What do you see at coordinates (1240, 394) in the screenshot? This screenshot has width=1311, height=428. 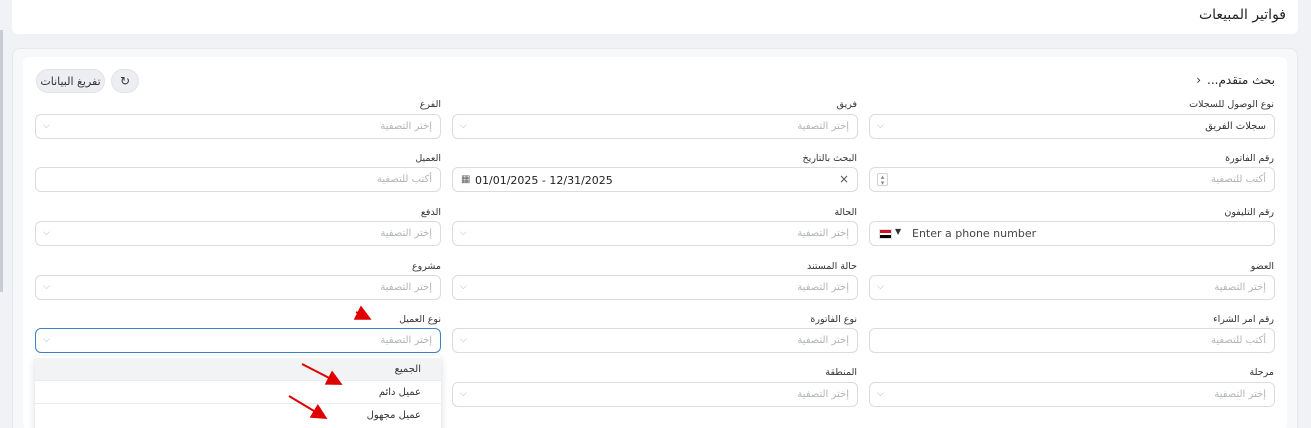 I see `stage-placeholder: إختر التصفية` at bounding box center [1240, 394].